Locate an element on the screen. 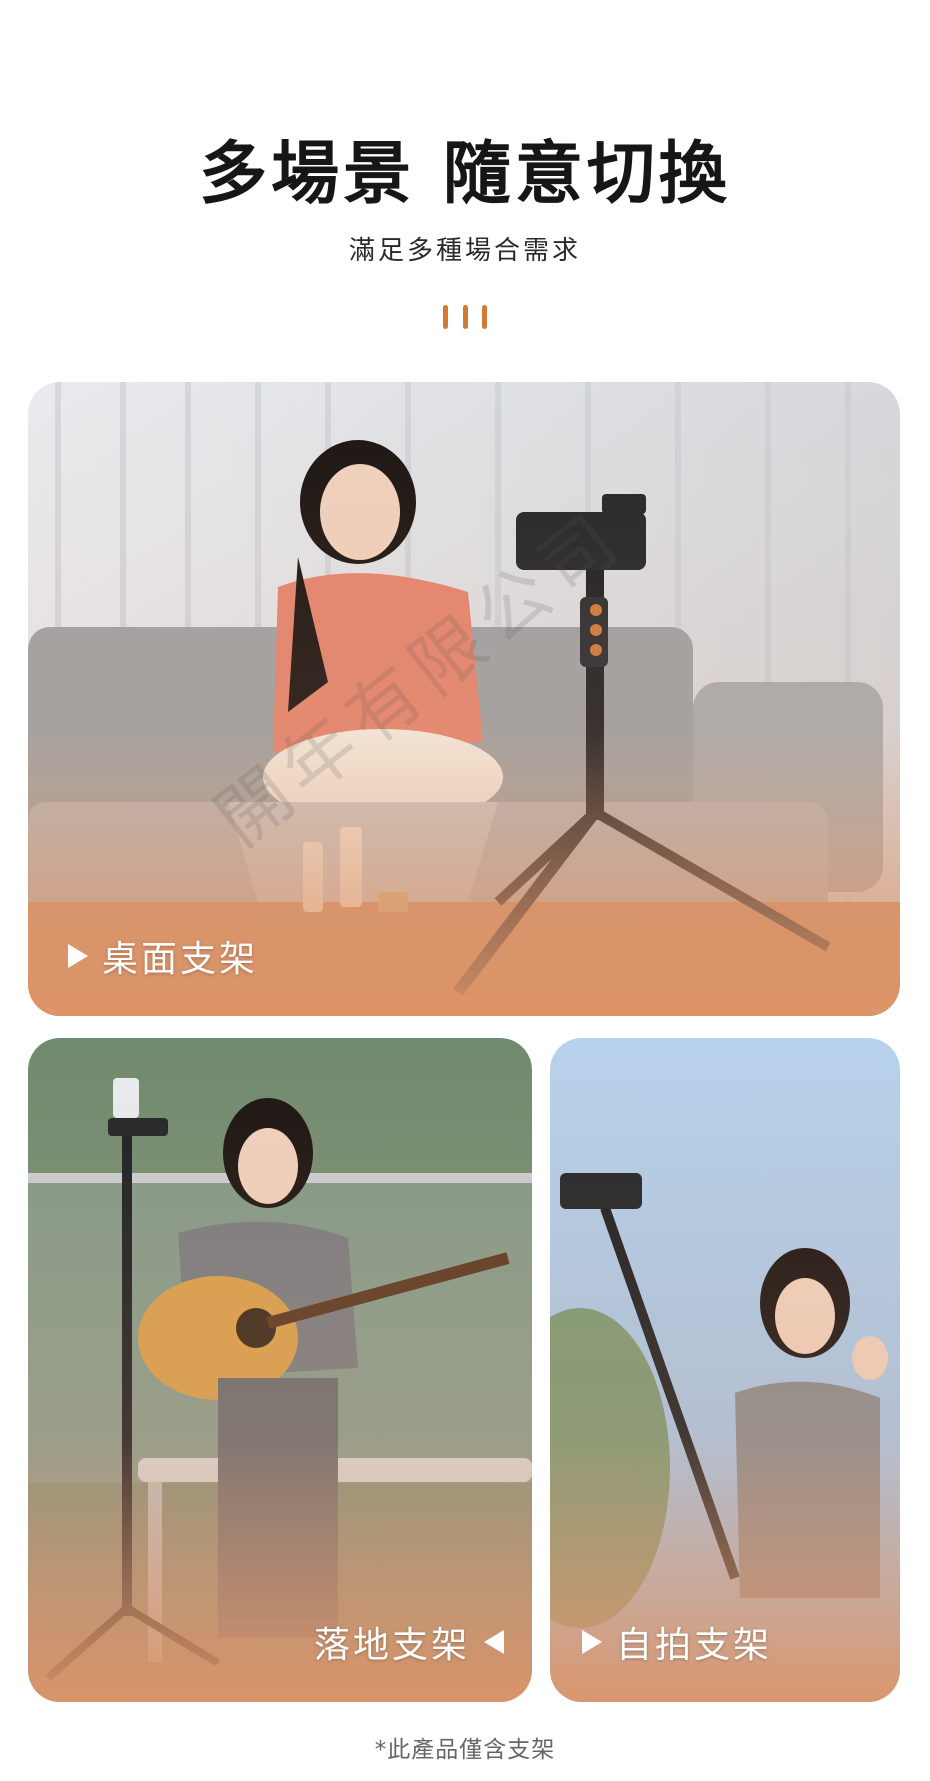 This screenshot has height=1781, width=930. label-text: 自拍支架 is located at coordinates (694, 1645).